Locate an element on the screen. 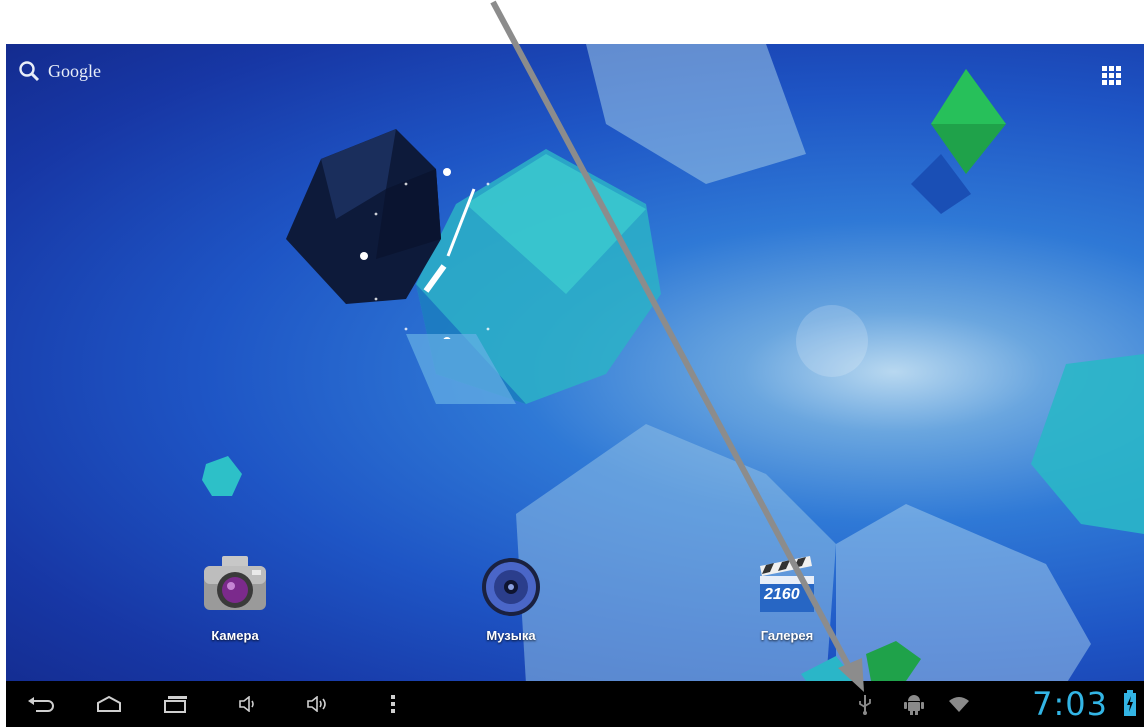 The width and height of the screenshot is (1144, 727). camera-icon is located at coordinates (235, 587).